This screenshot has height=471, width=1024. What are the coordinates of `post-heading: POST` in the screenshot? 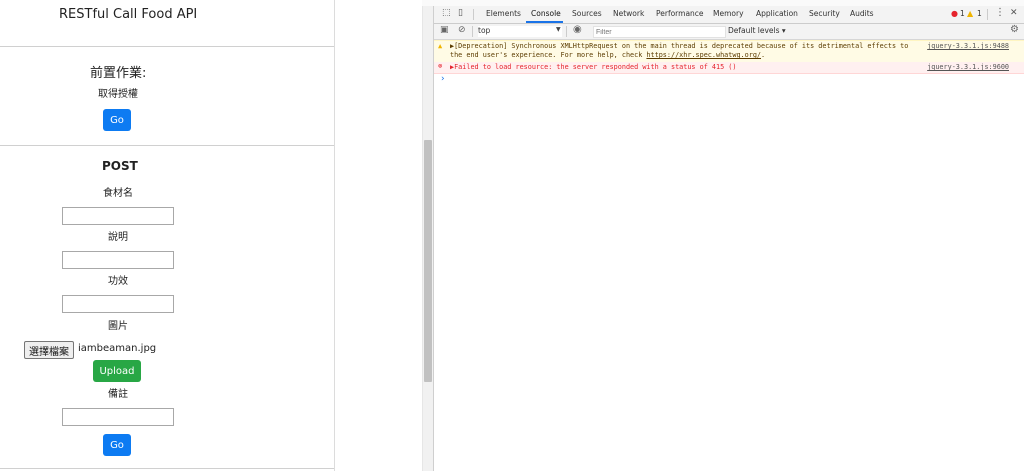 It's located at (120, 166).